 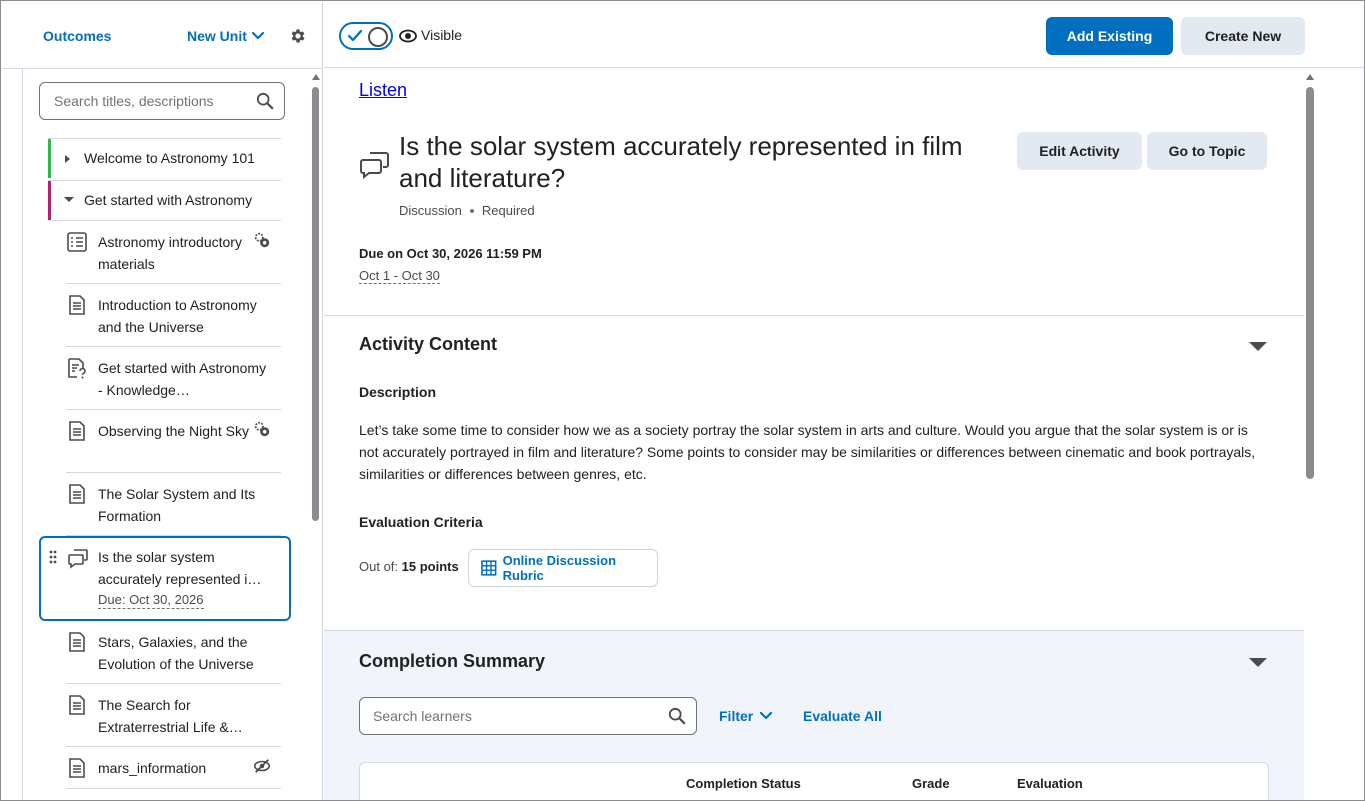 I want to click on main-scrollbar, so click(x=1310, y=283).